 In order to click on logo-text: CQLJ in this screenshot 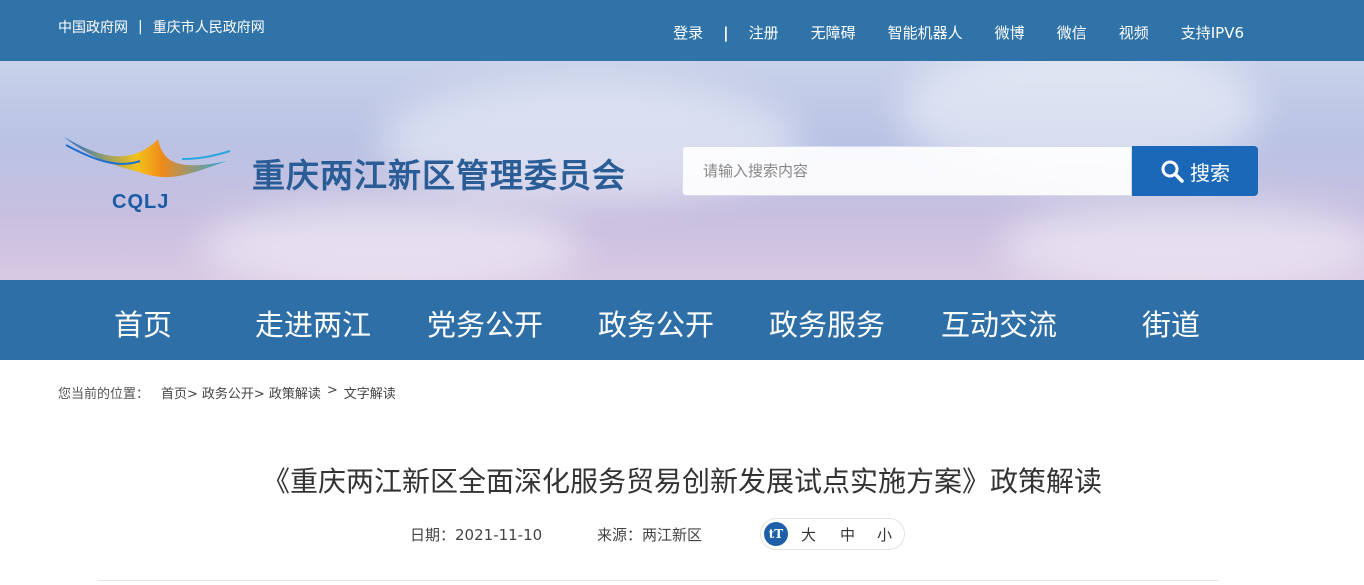, I will do `click(141, 202)`.